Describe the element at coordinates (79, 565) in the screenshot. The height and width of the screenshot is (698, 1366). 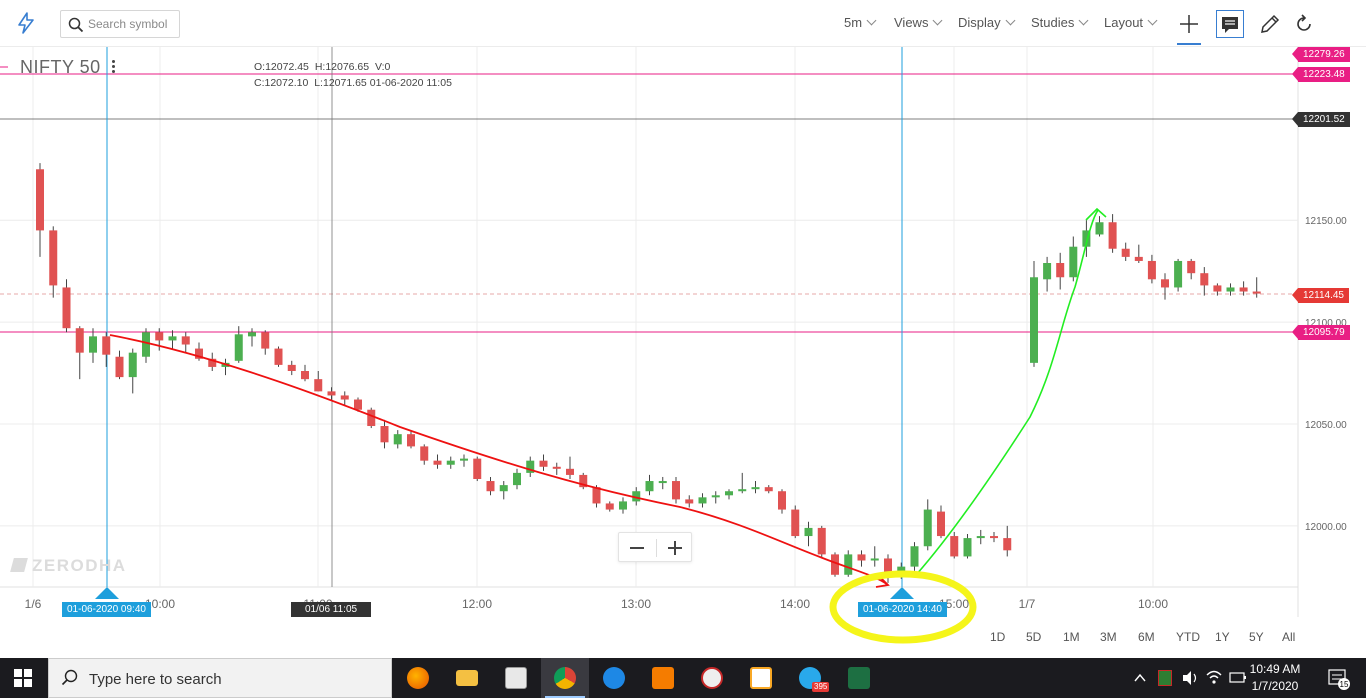
I see `watermark-text: ZERODHA` at that location.